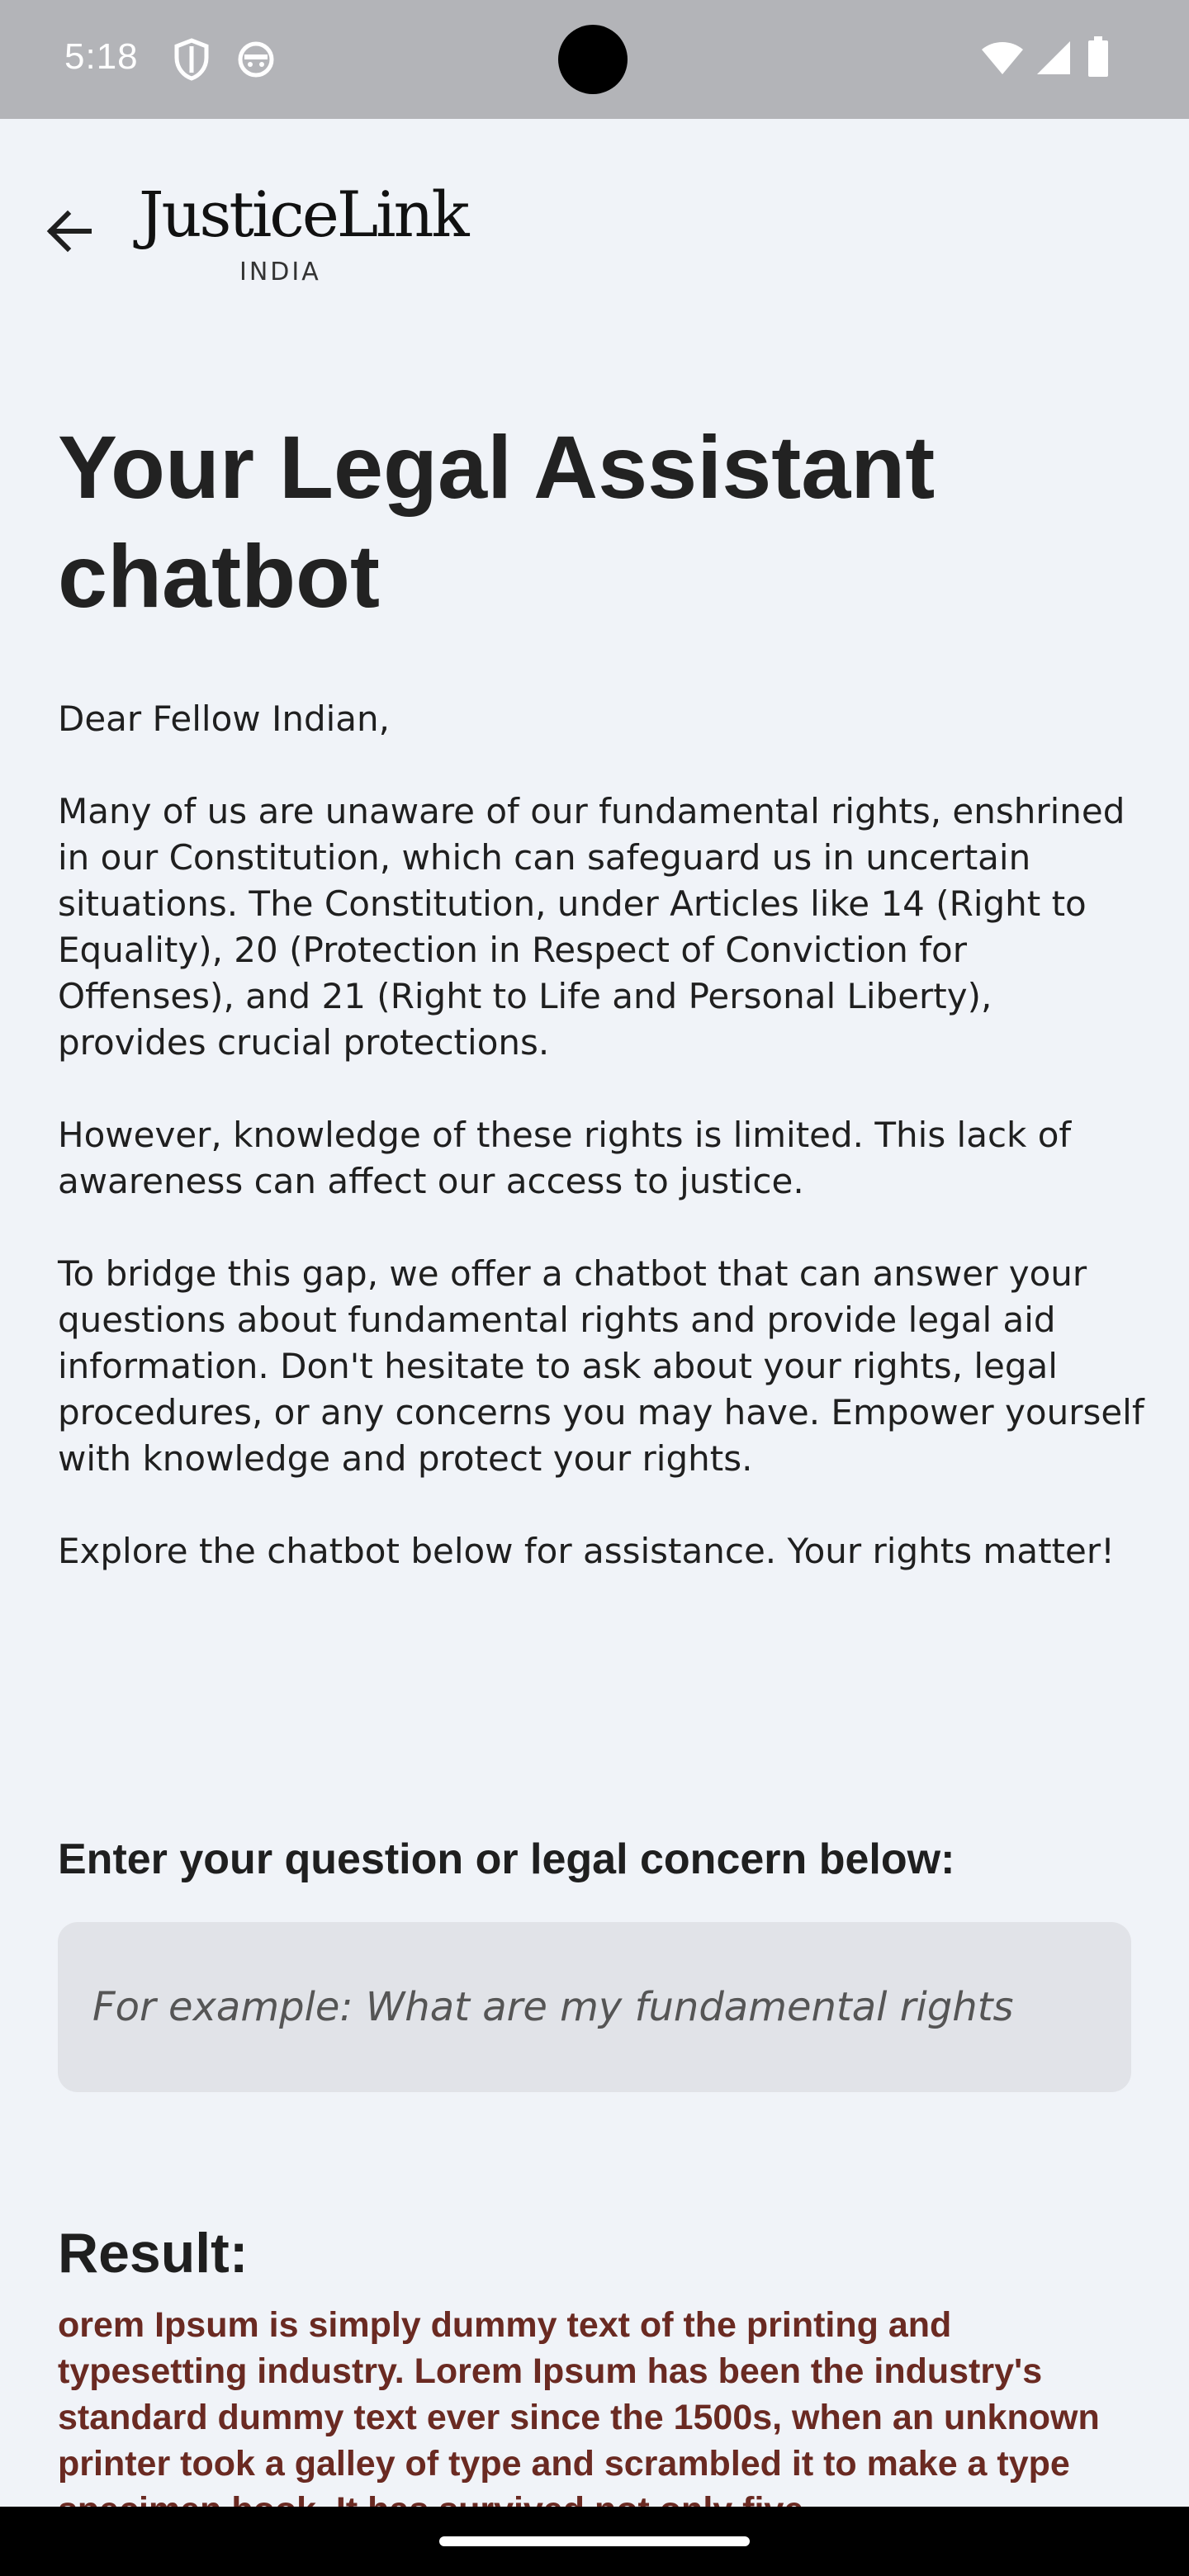  I want to click on status-time: 5:18, so click(101, 56).